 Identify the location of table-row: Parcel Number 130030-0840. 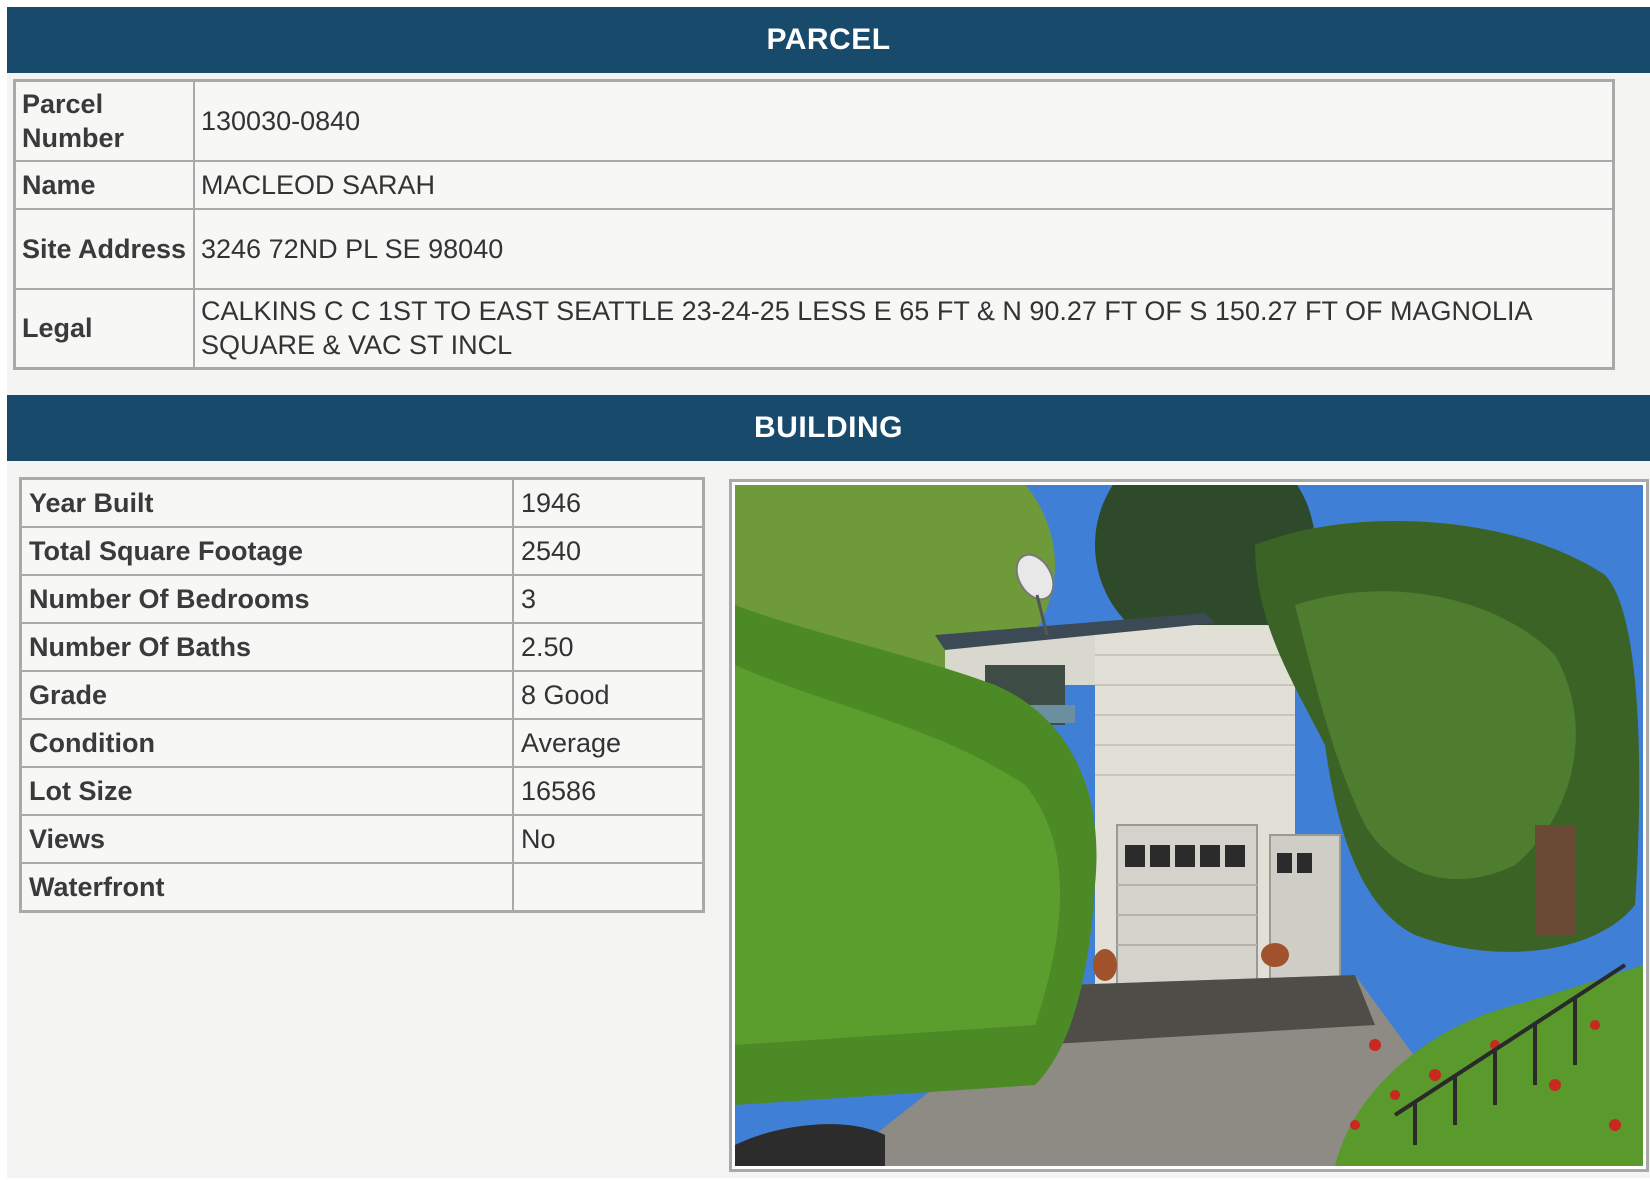
(814, 120).